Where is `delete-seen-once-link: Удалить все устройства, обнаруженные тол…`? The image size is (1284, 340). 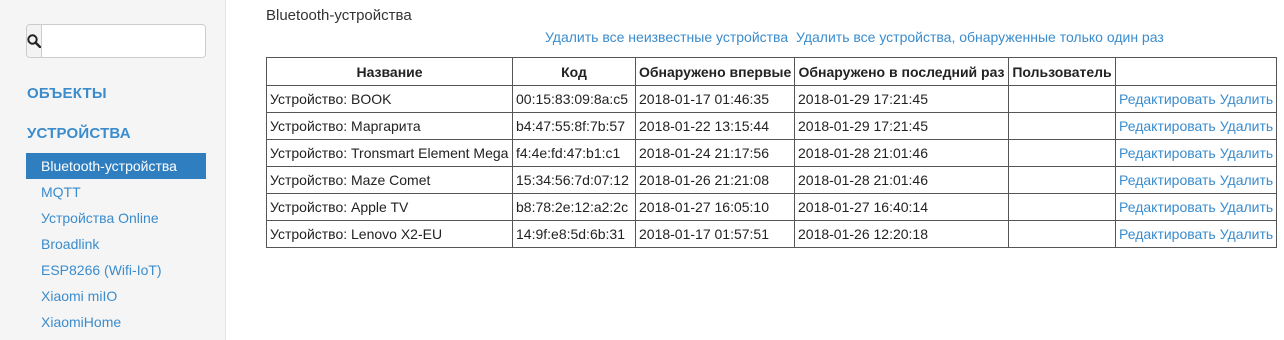
delete-seen-once-link: Удалить все устройства, обнаруженные тол… is located at coordinates (980, 37).